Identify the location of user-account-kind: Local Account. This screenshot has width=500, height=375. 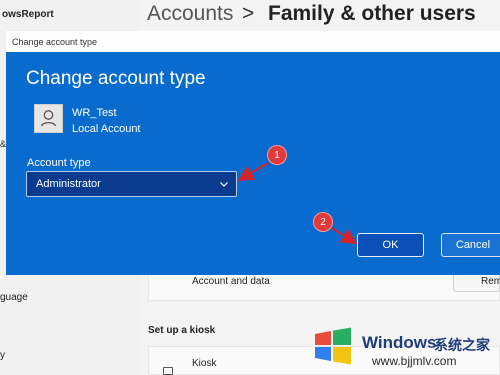
(106, 129).